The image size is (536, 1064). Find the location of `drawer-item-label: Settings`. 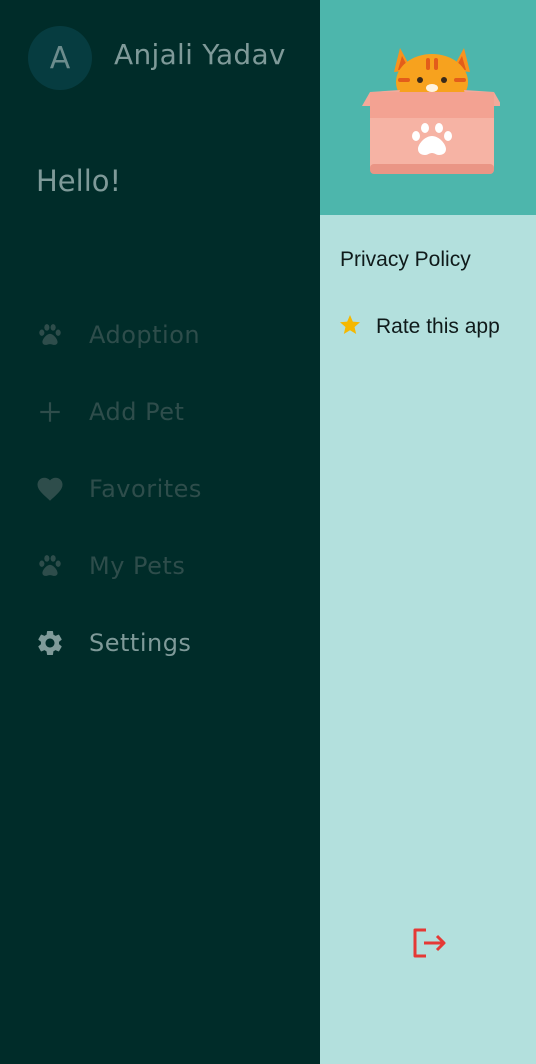

drawer-item-label: Settings is located at coordinates (140, 643).